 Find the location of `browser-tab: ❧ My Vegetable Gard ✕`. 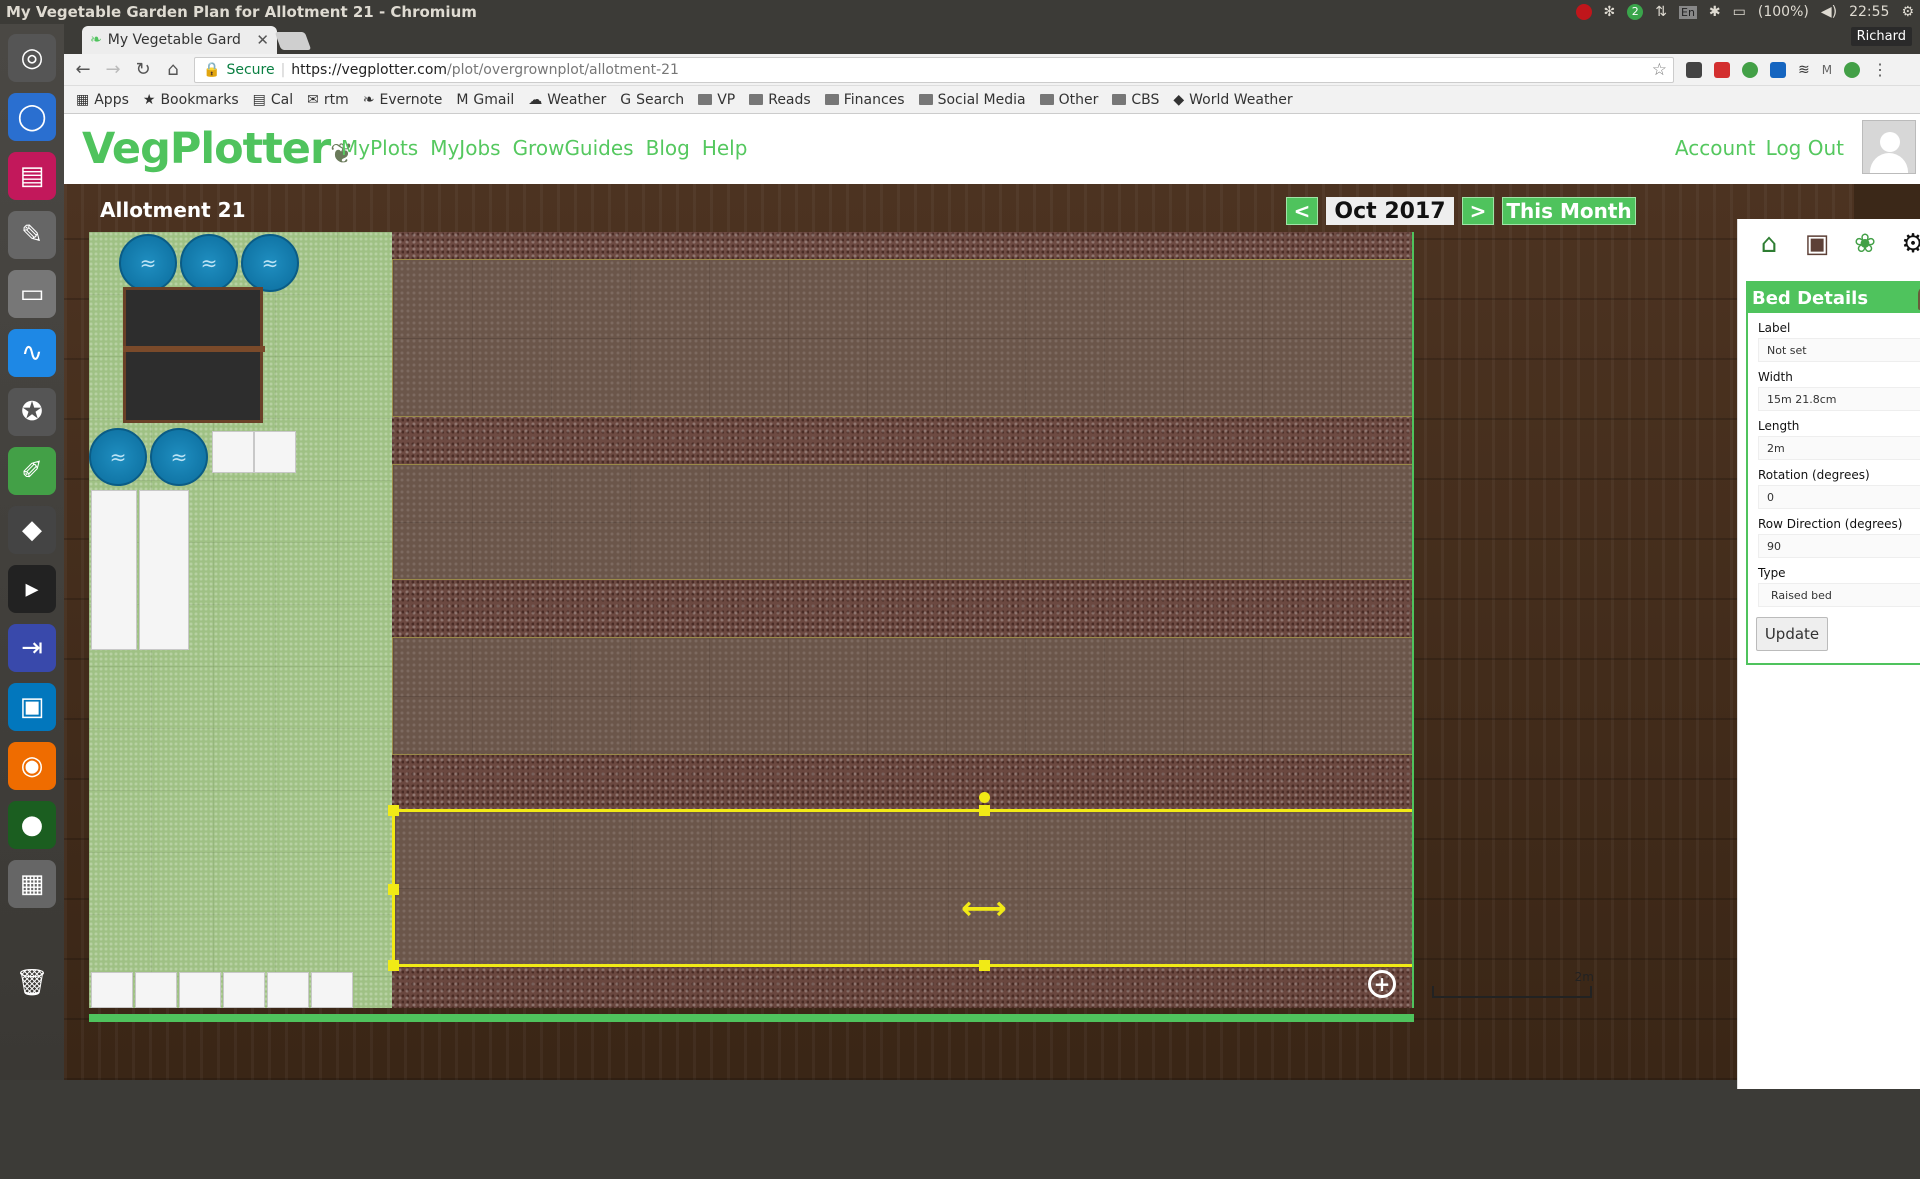

browser-tab: ❧ My Vegetable Gard ✕ is located at coordinates (179, 40).